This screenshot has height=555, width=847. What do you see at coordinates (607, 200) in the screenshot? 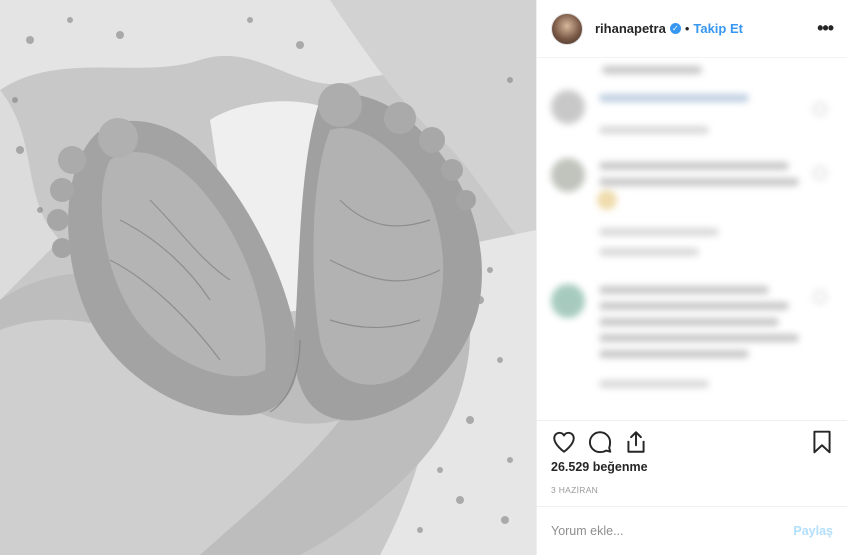
I see `emoji-icon` at bounding box center [607, 200].